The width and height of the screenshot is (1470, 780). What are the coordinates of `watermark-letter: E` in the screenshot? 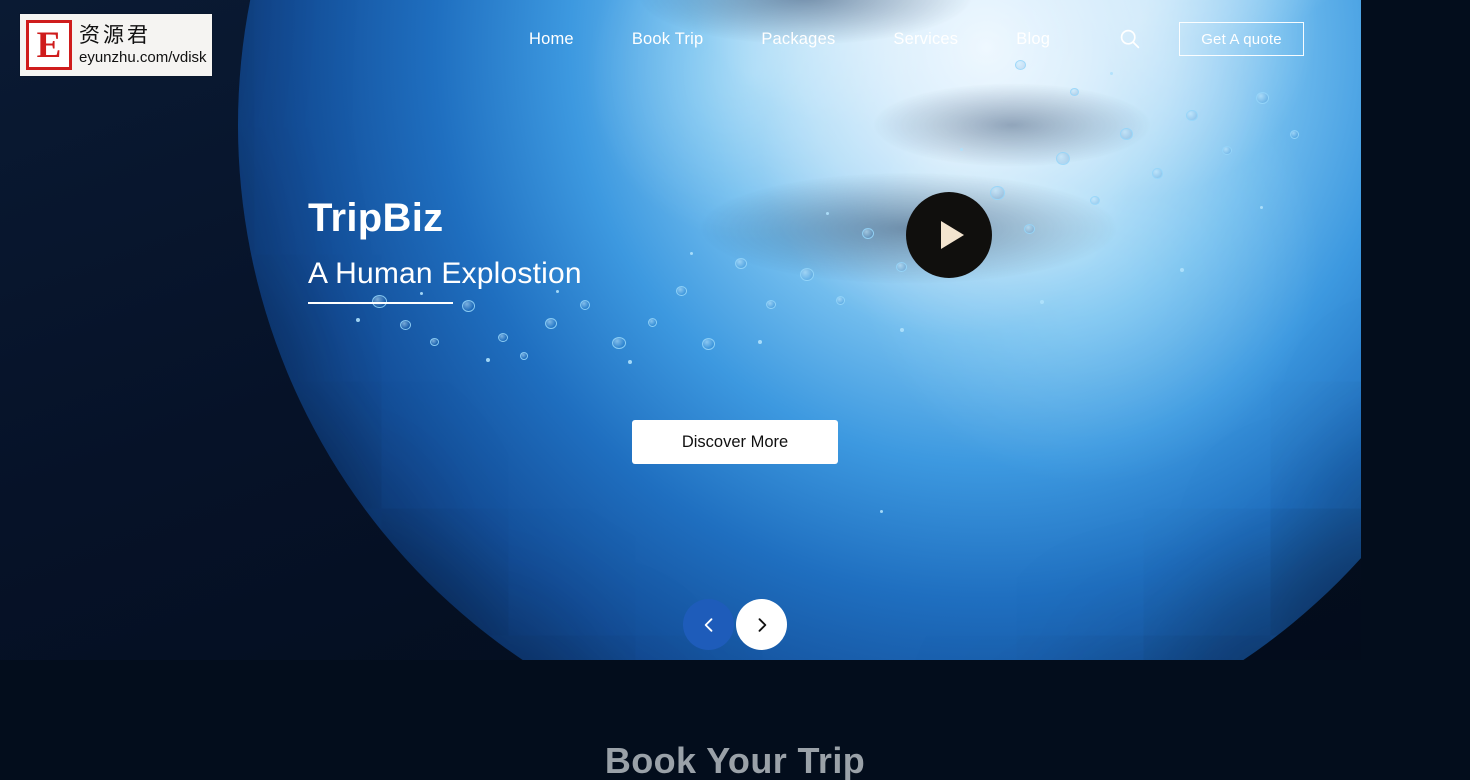 It's located at (49, 45).